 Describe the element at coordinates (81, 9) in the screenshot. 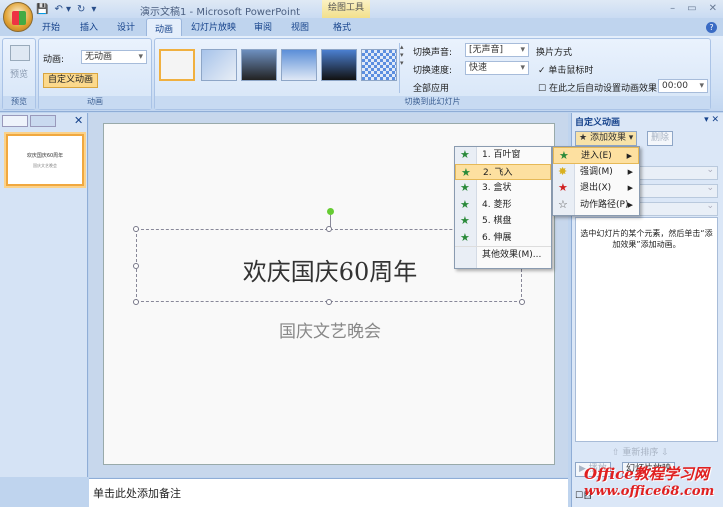

I see `redo-icon: ↻` at that location.